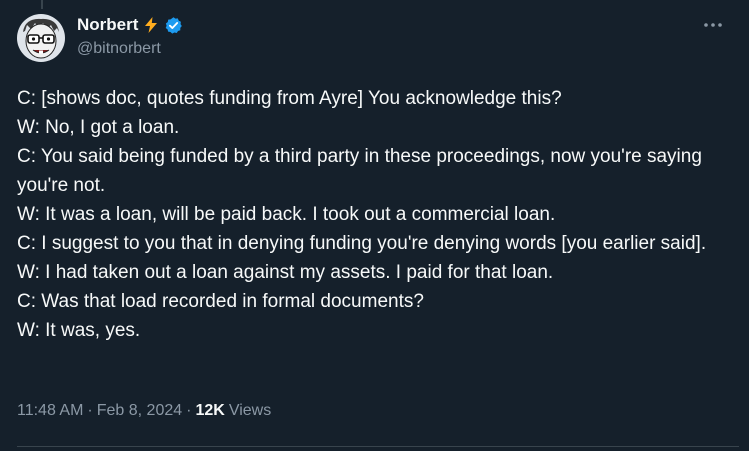  What do you see at coordinates (139, 411) in the screenshot?
I see `tweet-date: Feb 8, 2024` at bounding box center [139, 411].